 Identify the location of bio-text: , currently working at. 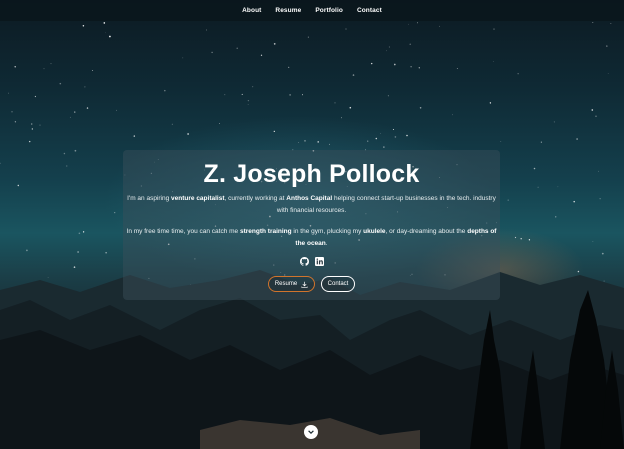
(255, 198).